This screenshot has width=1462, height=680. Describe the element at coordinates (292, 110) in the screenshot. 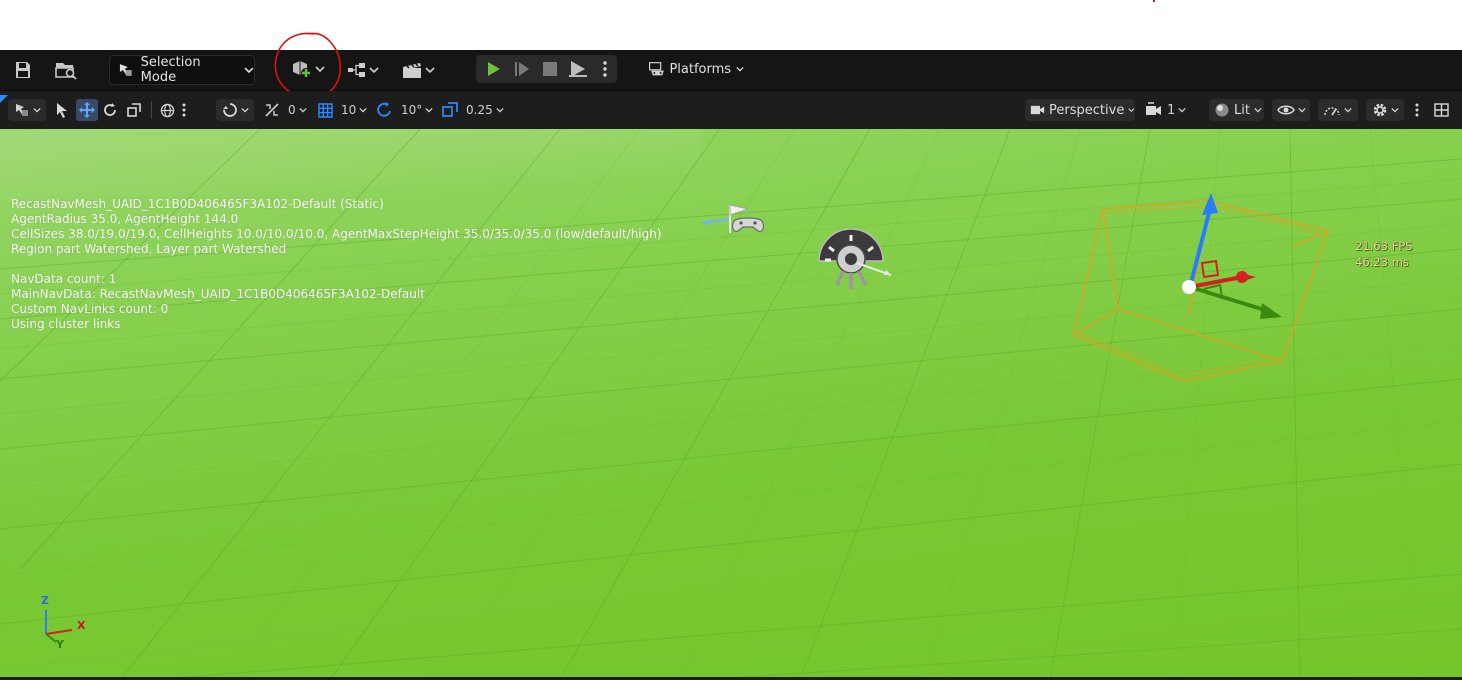

I see `rotation-snap-label: 0` at that location.